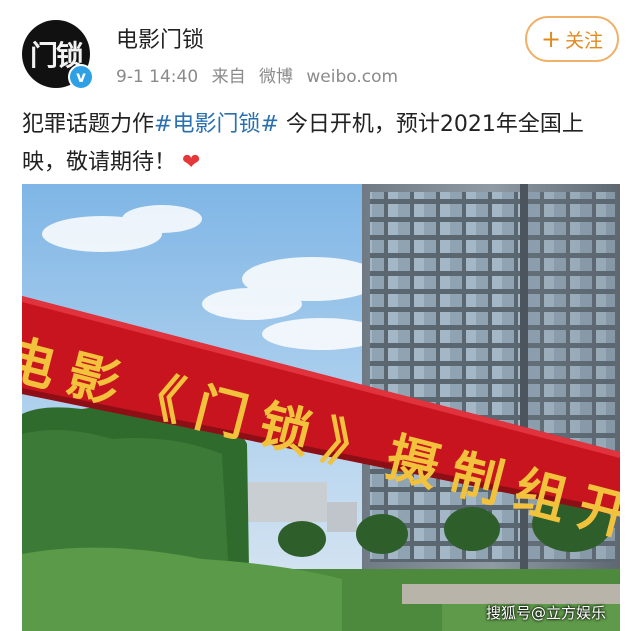  I want to click on heart-icon: ❤, so click(191, 162).